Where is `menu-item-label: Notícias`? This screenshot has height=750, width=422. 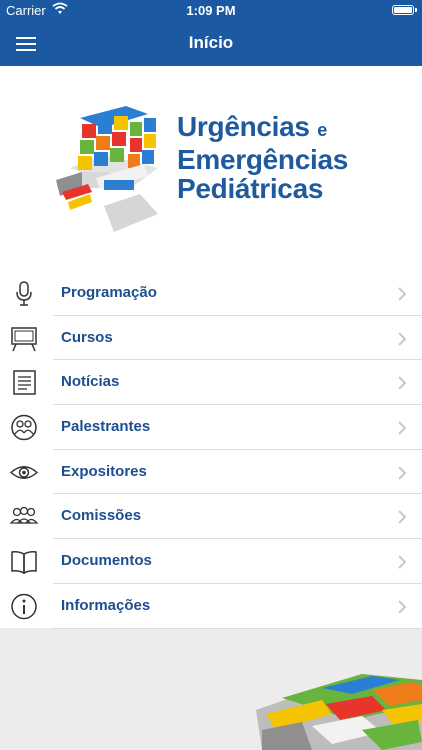
menu-item-label: Notícias is located at coordinates (90, 382).